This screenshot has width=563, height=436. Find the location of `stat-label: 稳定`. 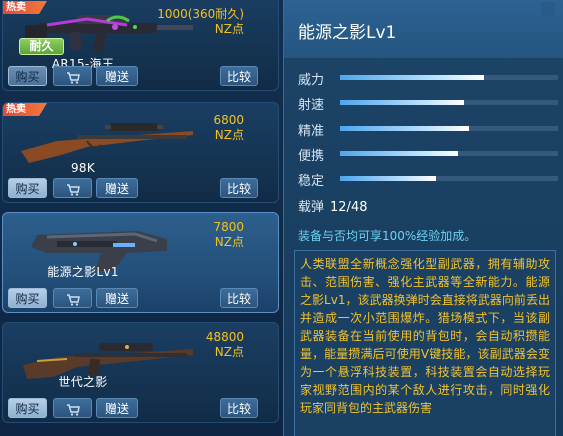

stat-label: 稳定 is located at coordinates (311, 181).